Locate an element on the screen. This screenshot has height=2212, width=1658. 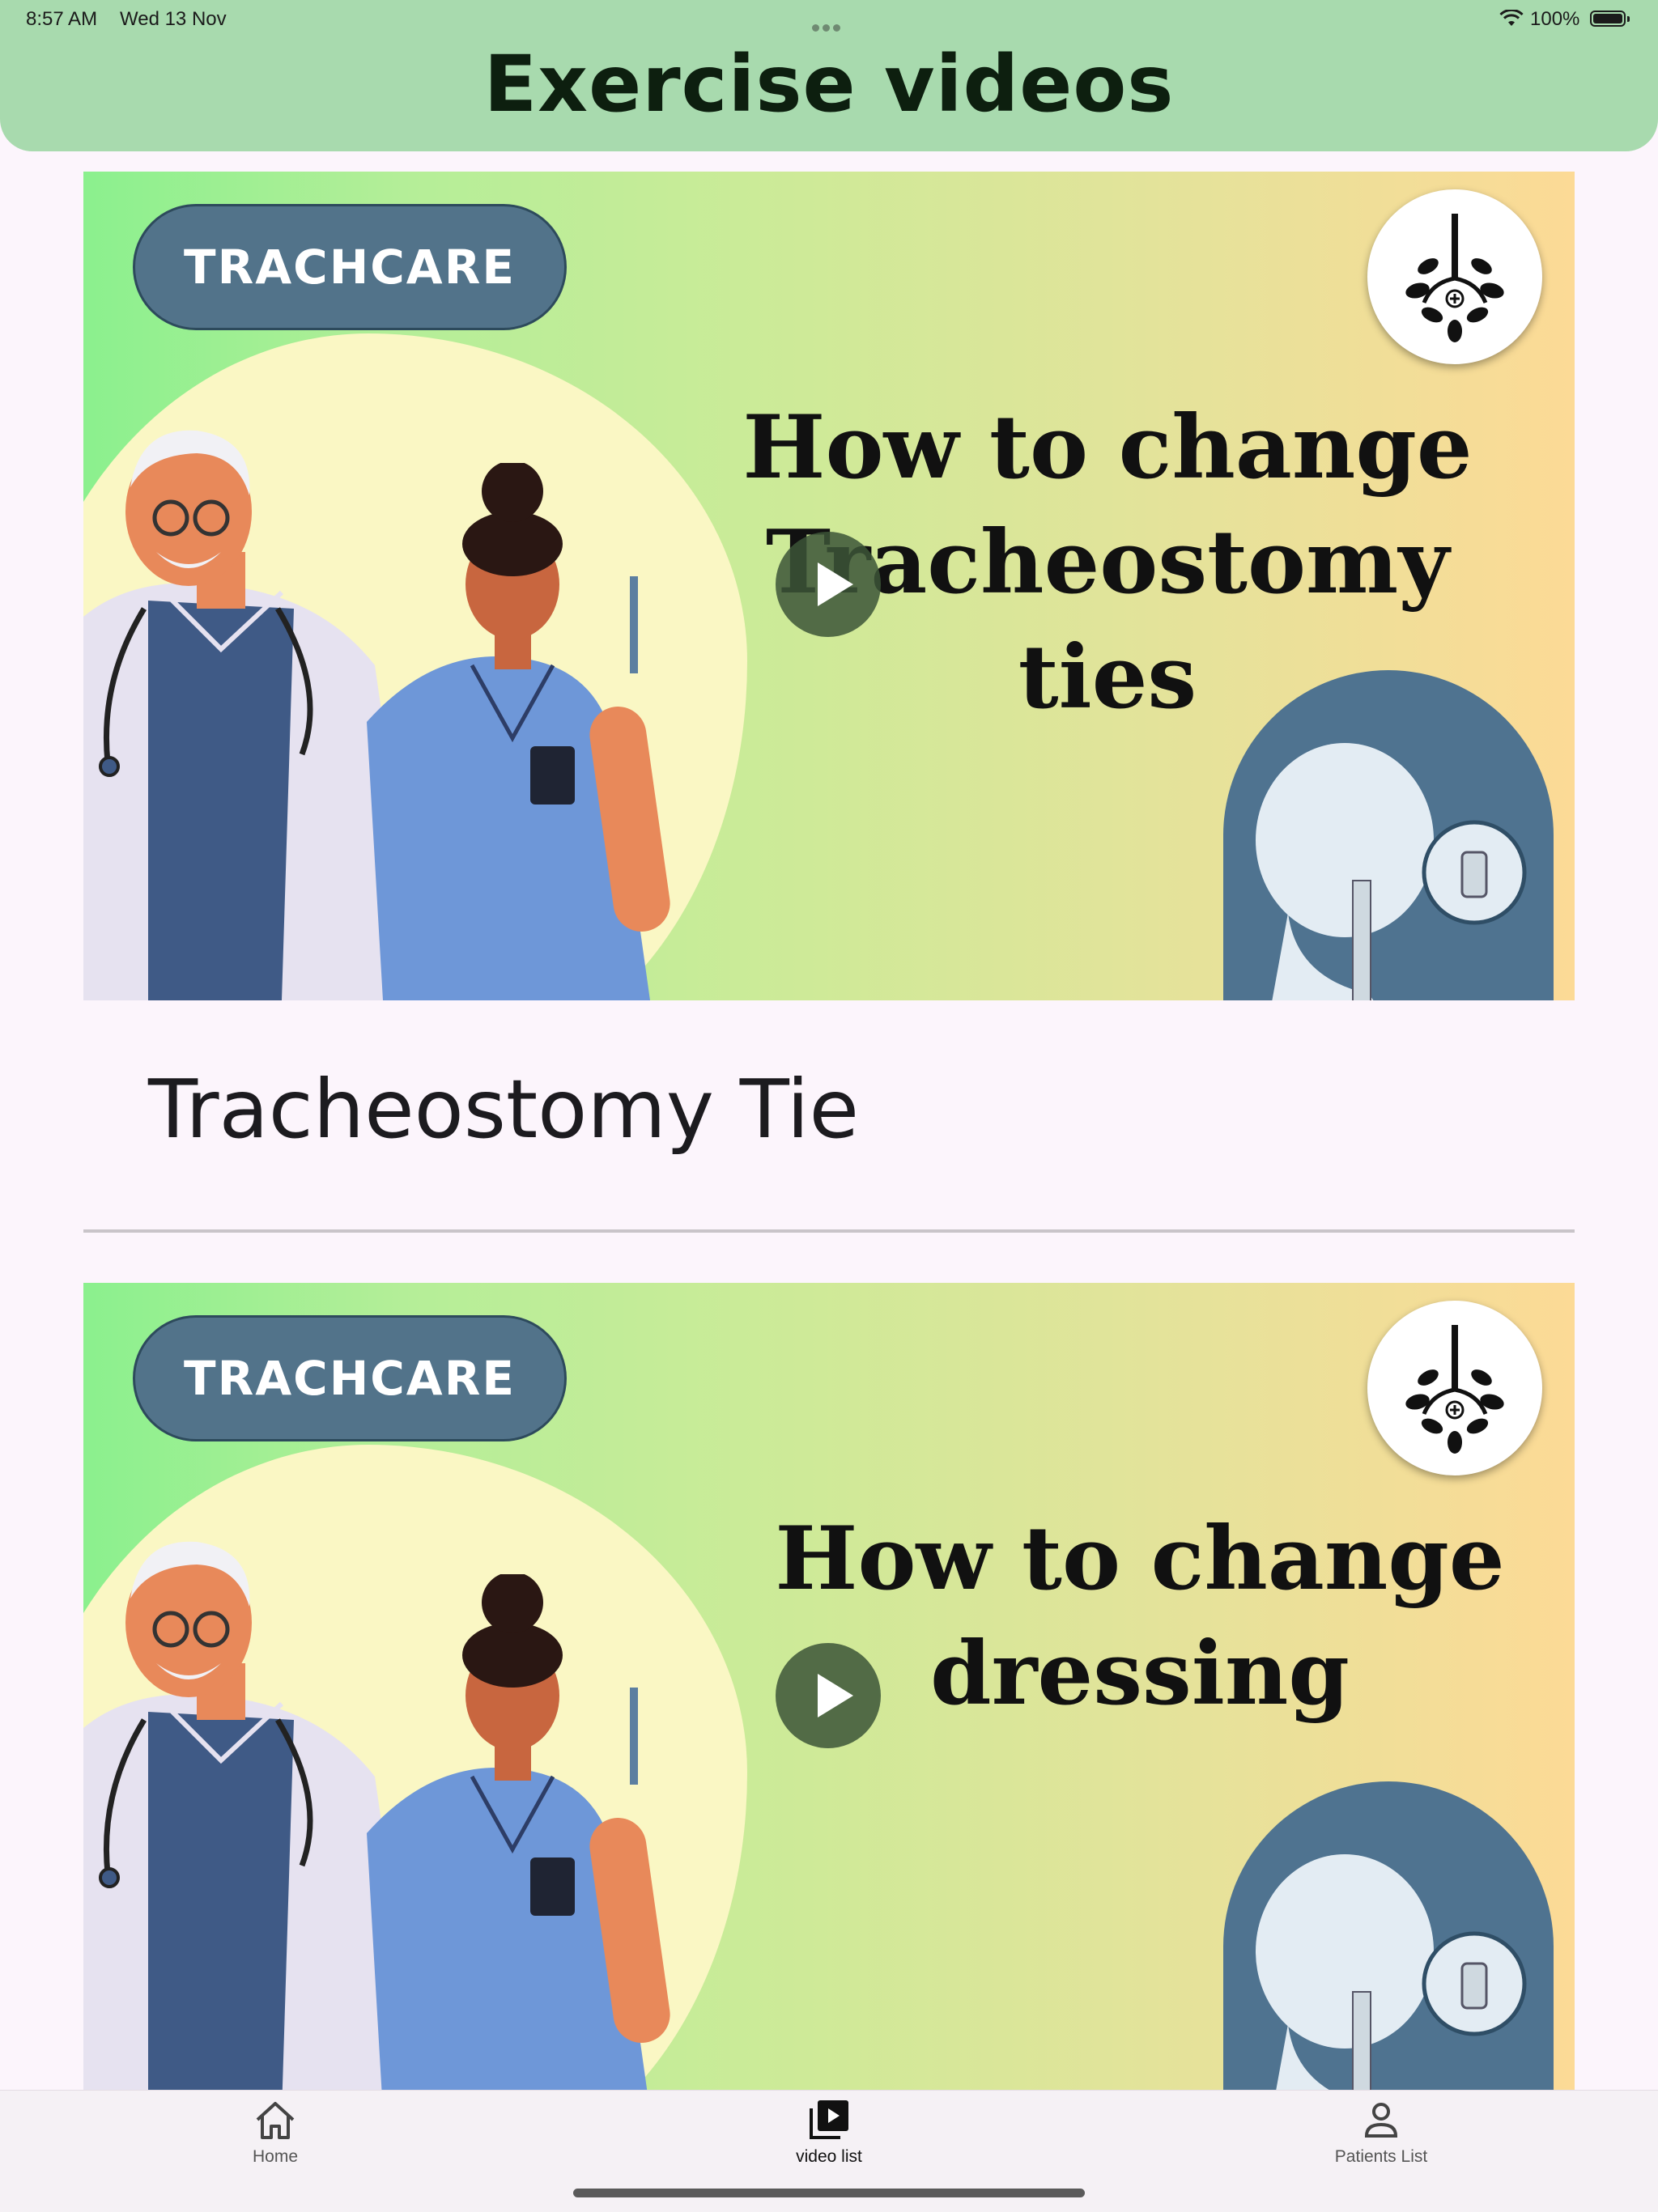
video-title: Tracheostomy Tie is located at coordinates (503, 1109).